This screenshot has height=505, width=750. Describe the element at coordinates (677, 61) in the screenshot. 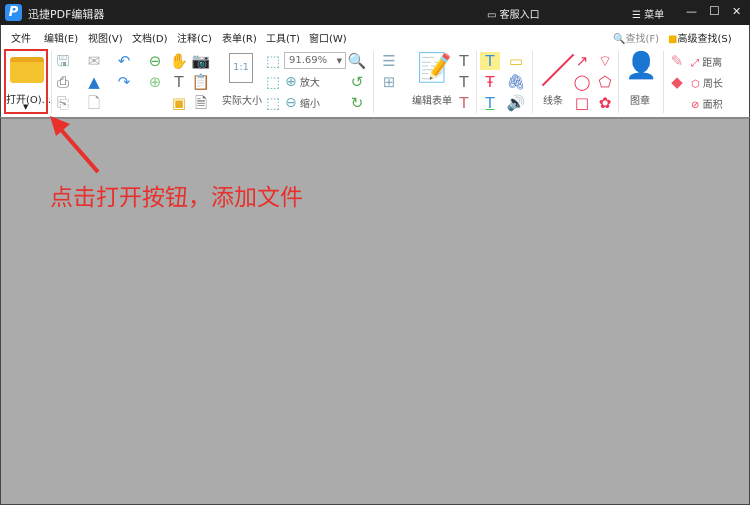

I see `pencil-icon: ✎` at that location.